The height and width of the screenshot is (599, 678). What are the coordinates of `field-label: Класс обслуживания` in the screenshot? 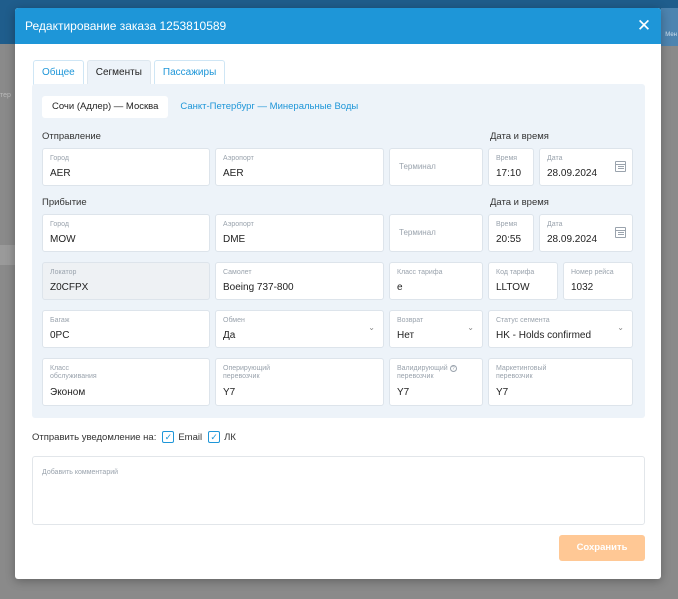 It's located at (73, 373).